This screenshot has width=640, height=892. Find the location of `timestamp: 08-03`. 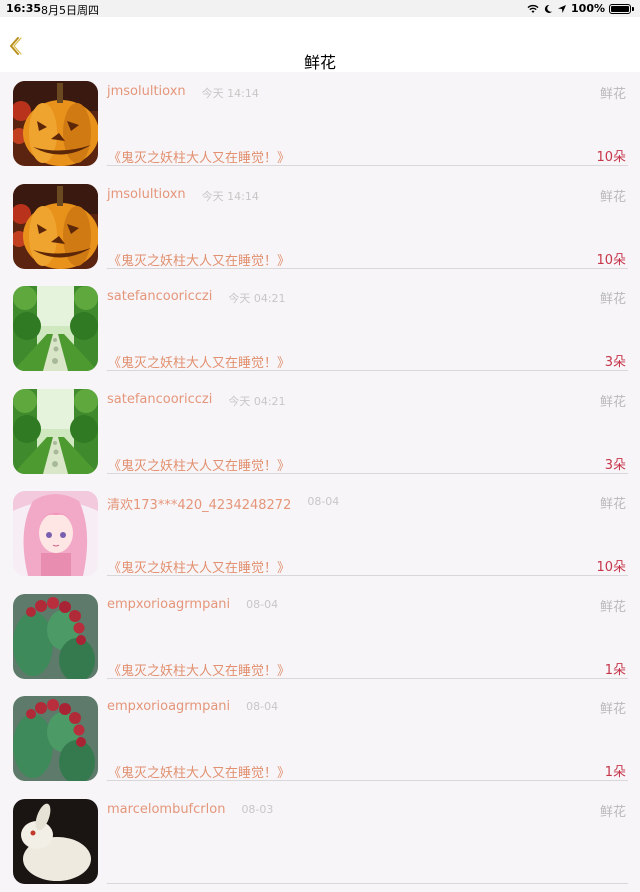

timestamp: 08-03 is located at coordinates (257, 809).